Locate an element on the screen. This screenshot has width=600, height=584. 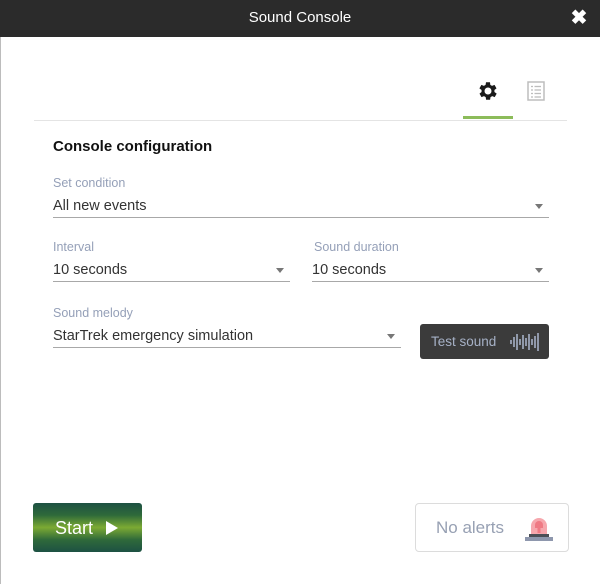
duration-field: Sound duration 10 seconds is located at coordinates (430, 260).